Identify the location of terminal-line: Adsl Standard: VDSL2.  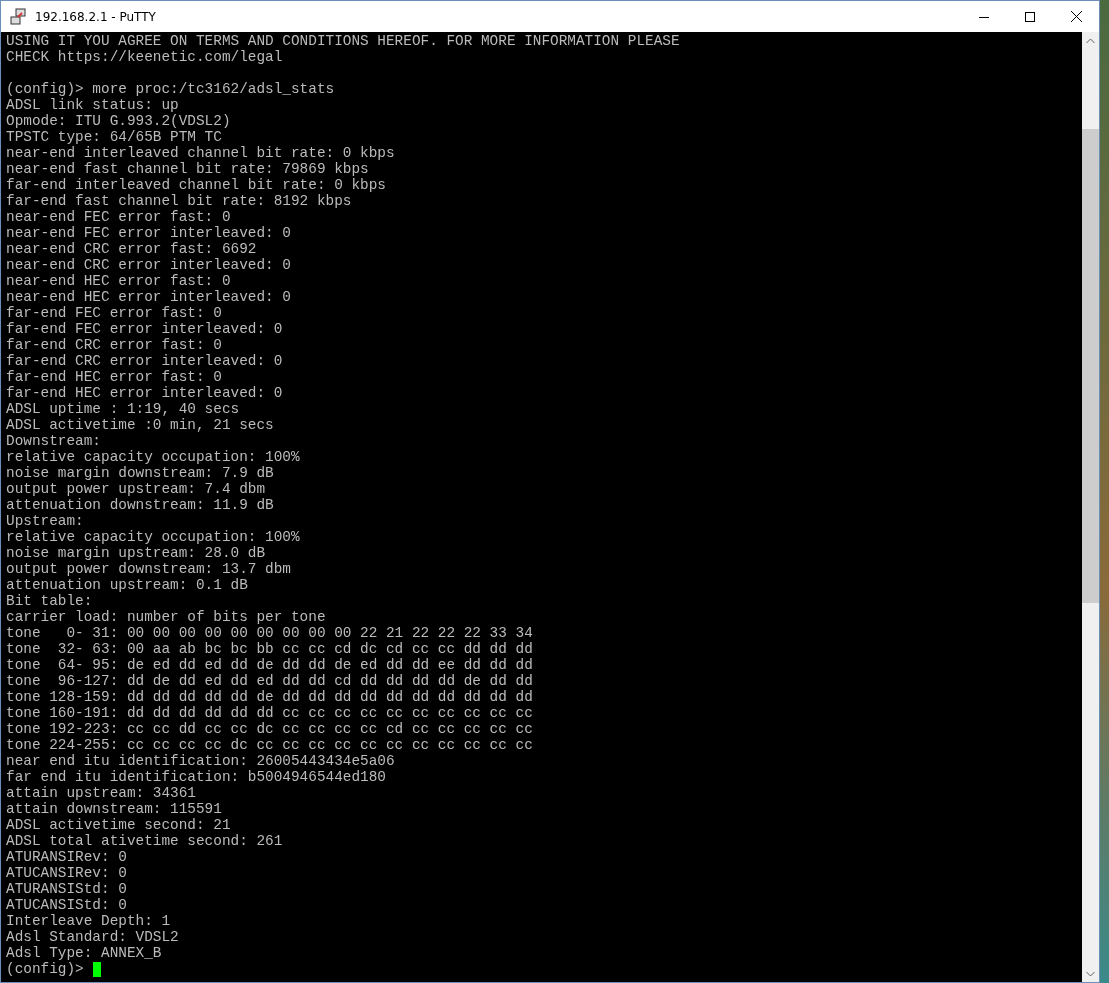
(93, 937).